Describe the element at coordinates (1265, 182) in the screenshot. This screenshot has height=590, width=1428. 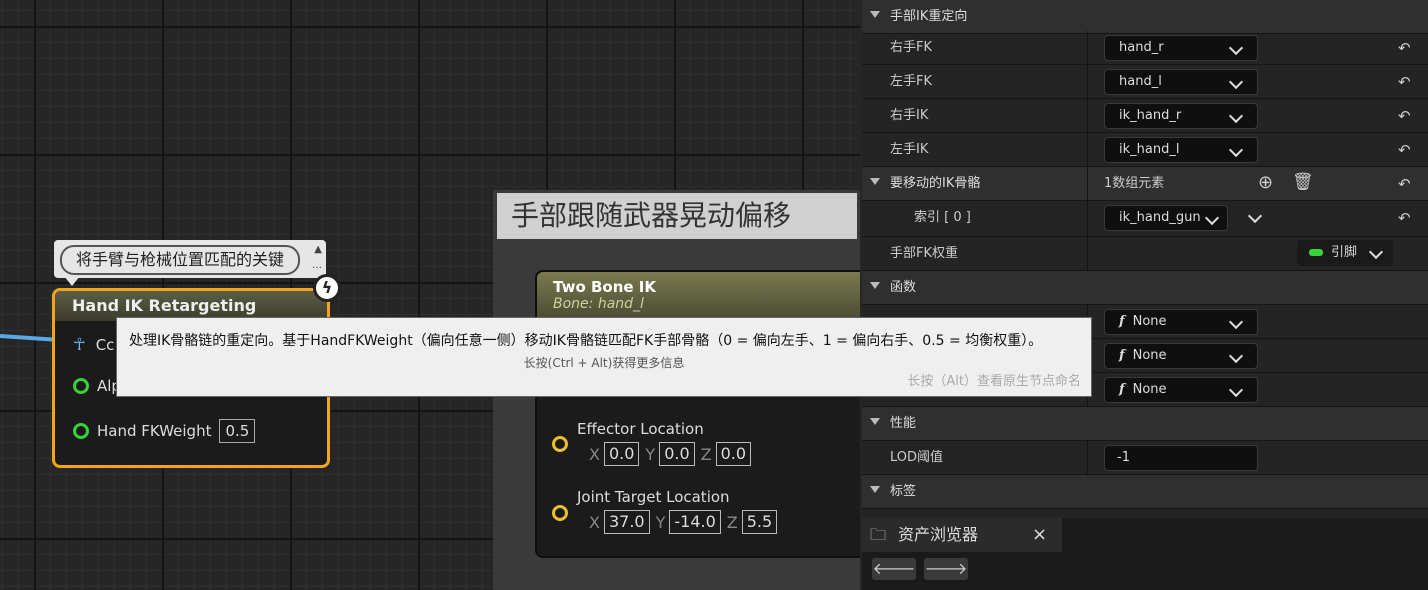
I see `add-element-icon: ⊕` at that location.